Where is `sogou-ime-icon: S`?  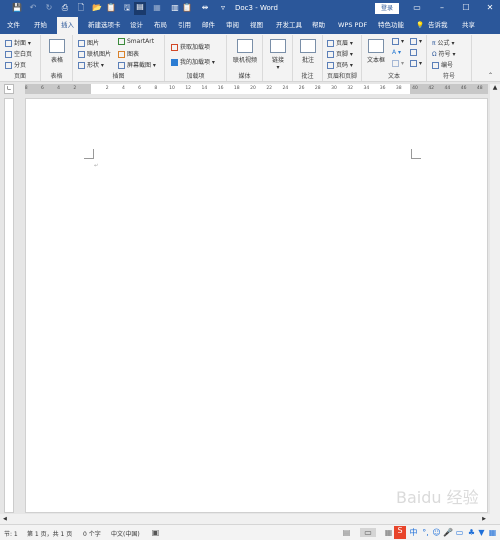 sogou-ime-icon: S is located at coordinates (400, 532).